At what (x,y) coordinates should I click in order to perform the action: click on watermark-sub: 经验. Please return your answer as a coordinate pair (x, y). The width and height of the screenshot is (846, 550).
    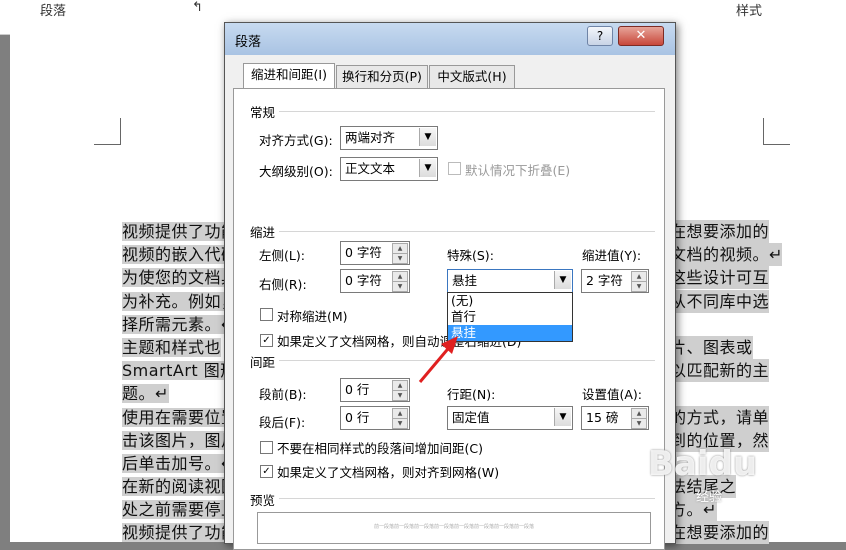
    Looking at the image, I should click on (709, 497).